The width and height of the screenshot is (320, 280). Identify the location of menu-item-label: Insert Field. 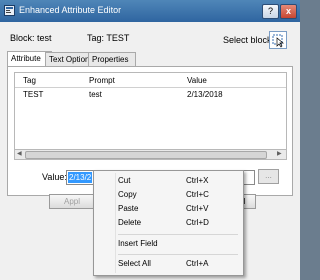
(138, 243).